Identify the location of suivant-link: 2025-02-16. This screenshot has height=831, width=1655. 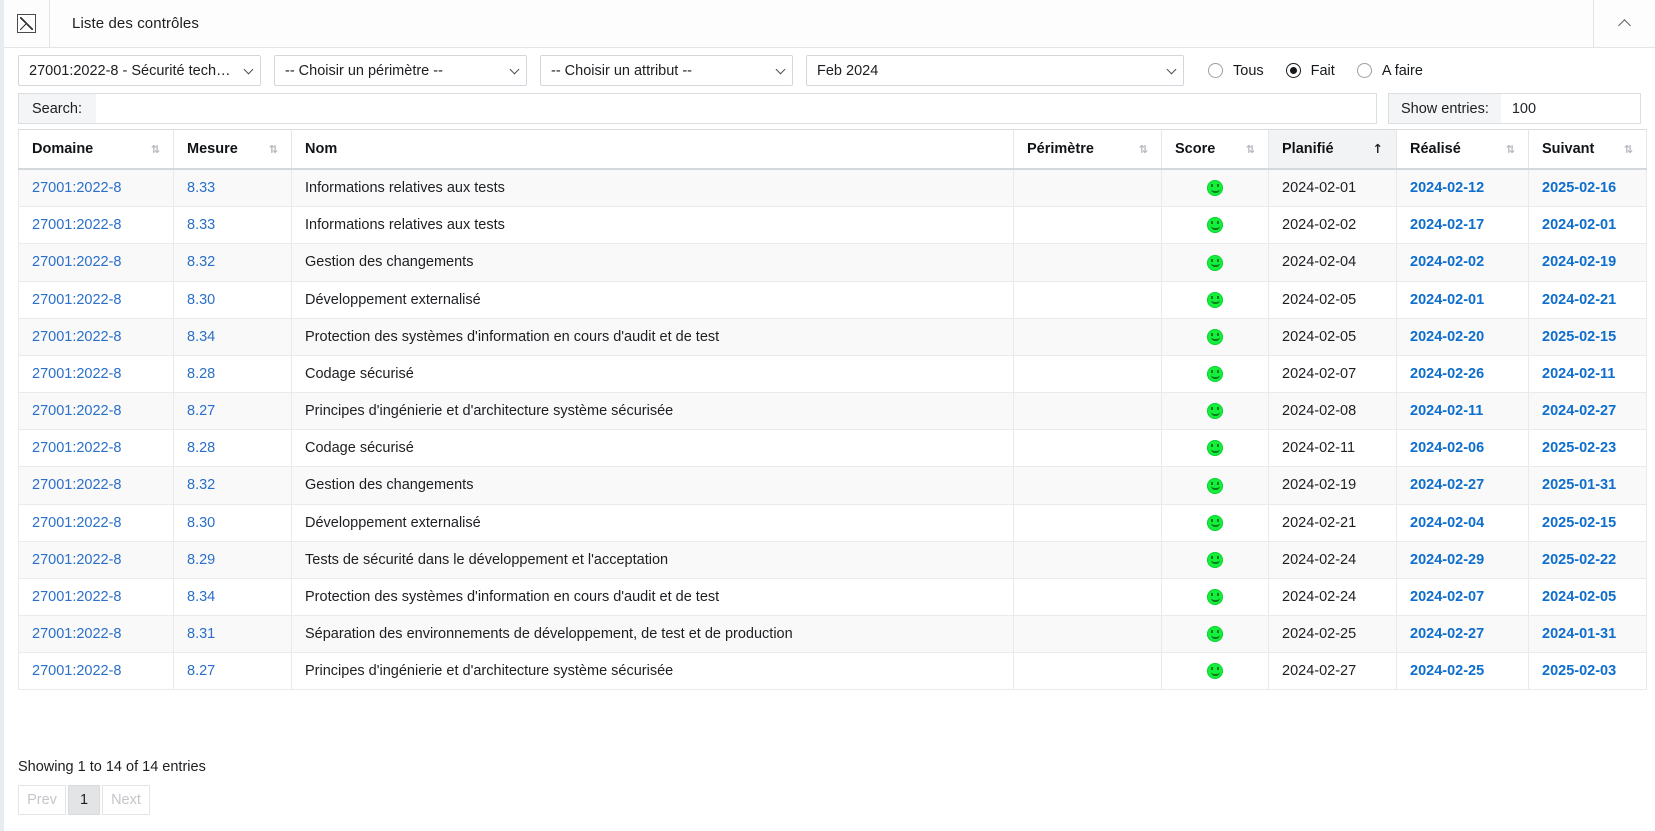
(1579, 188).